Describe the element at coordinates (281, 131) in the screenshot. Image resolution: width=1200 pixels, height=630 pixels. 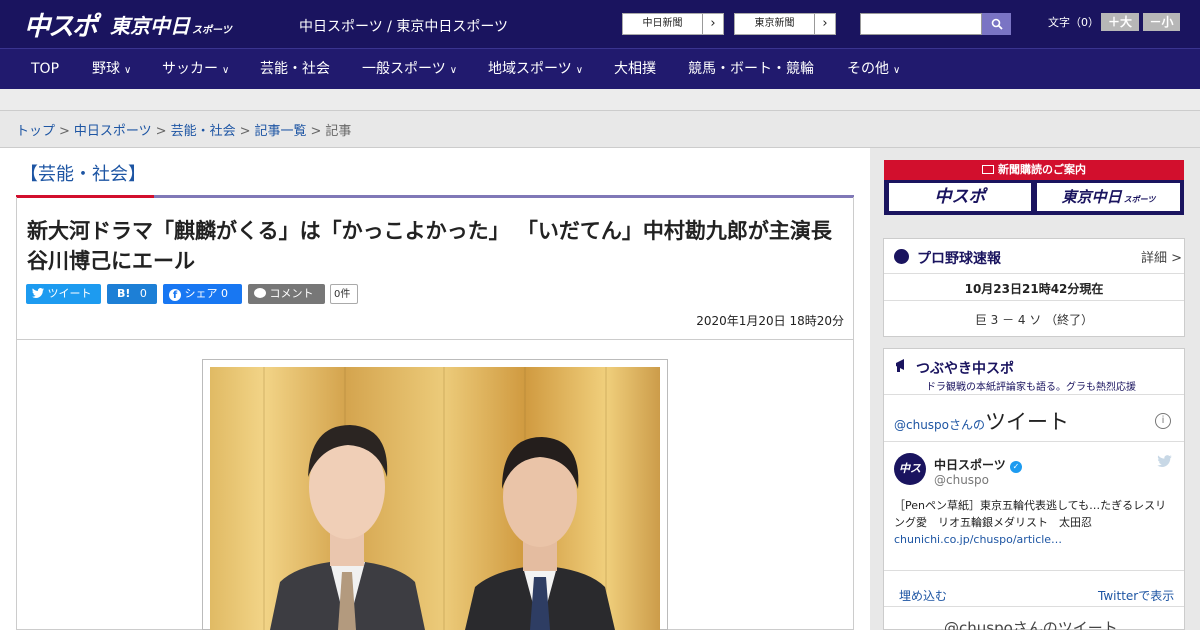
I see `breadcrumb-article-list: 記事一覧` at that location.